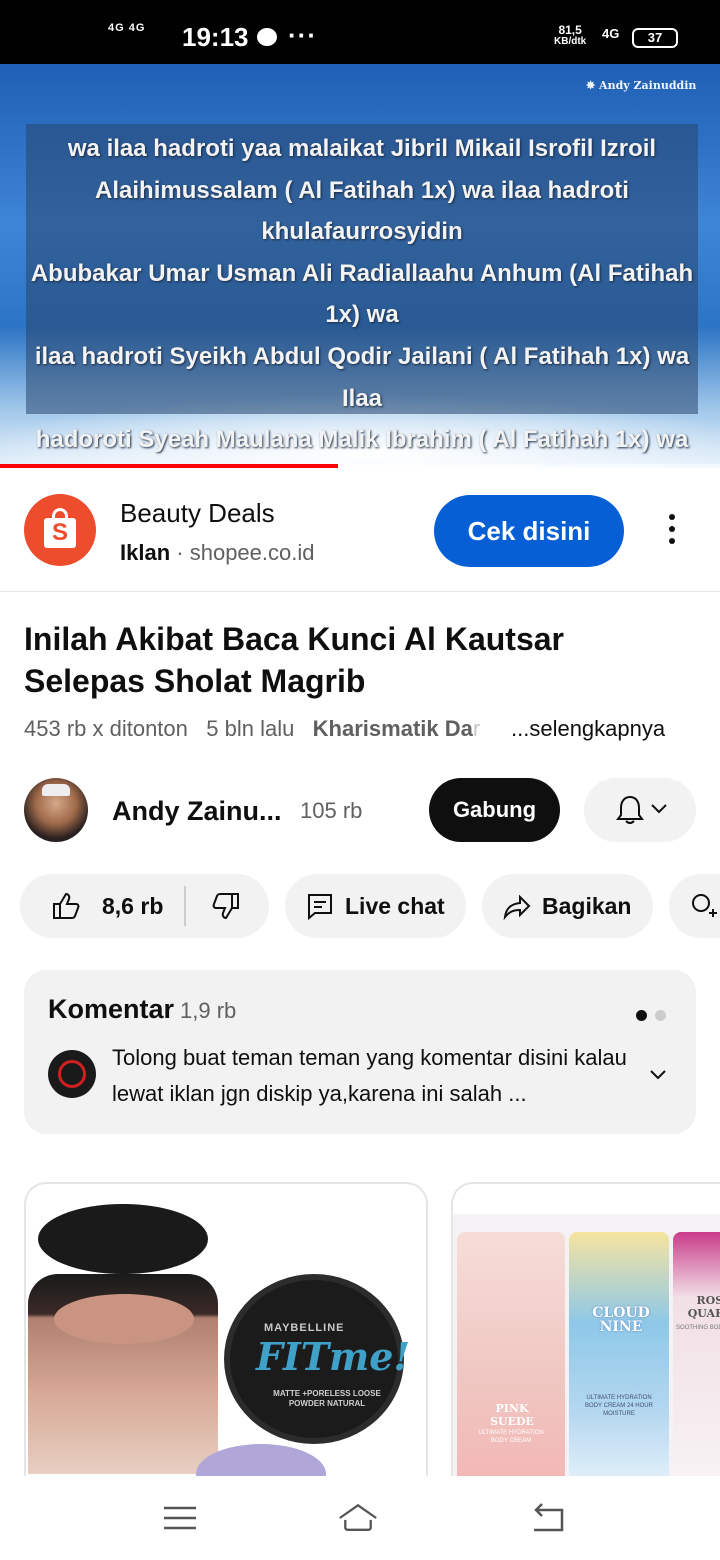  Describe the element at coordinates (392, 728) in the screenshot. I see `video-tag: Kharismatik Da` at that location.